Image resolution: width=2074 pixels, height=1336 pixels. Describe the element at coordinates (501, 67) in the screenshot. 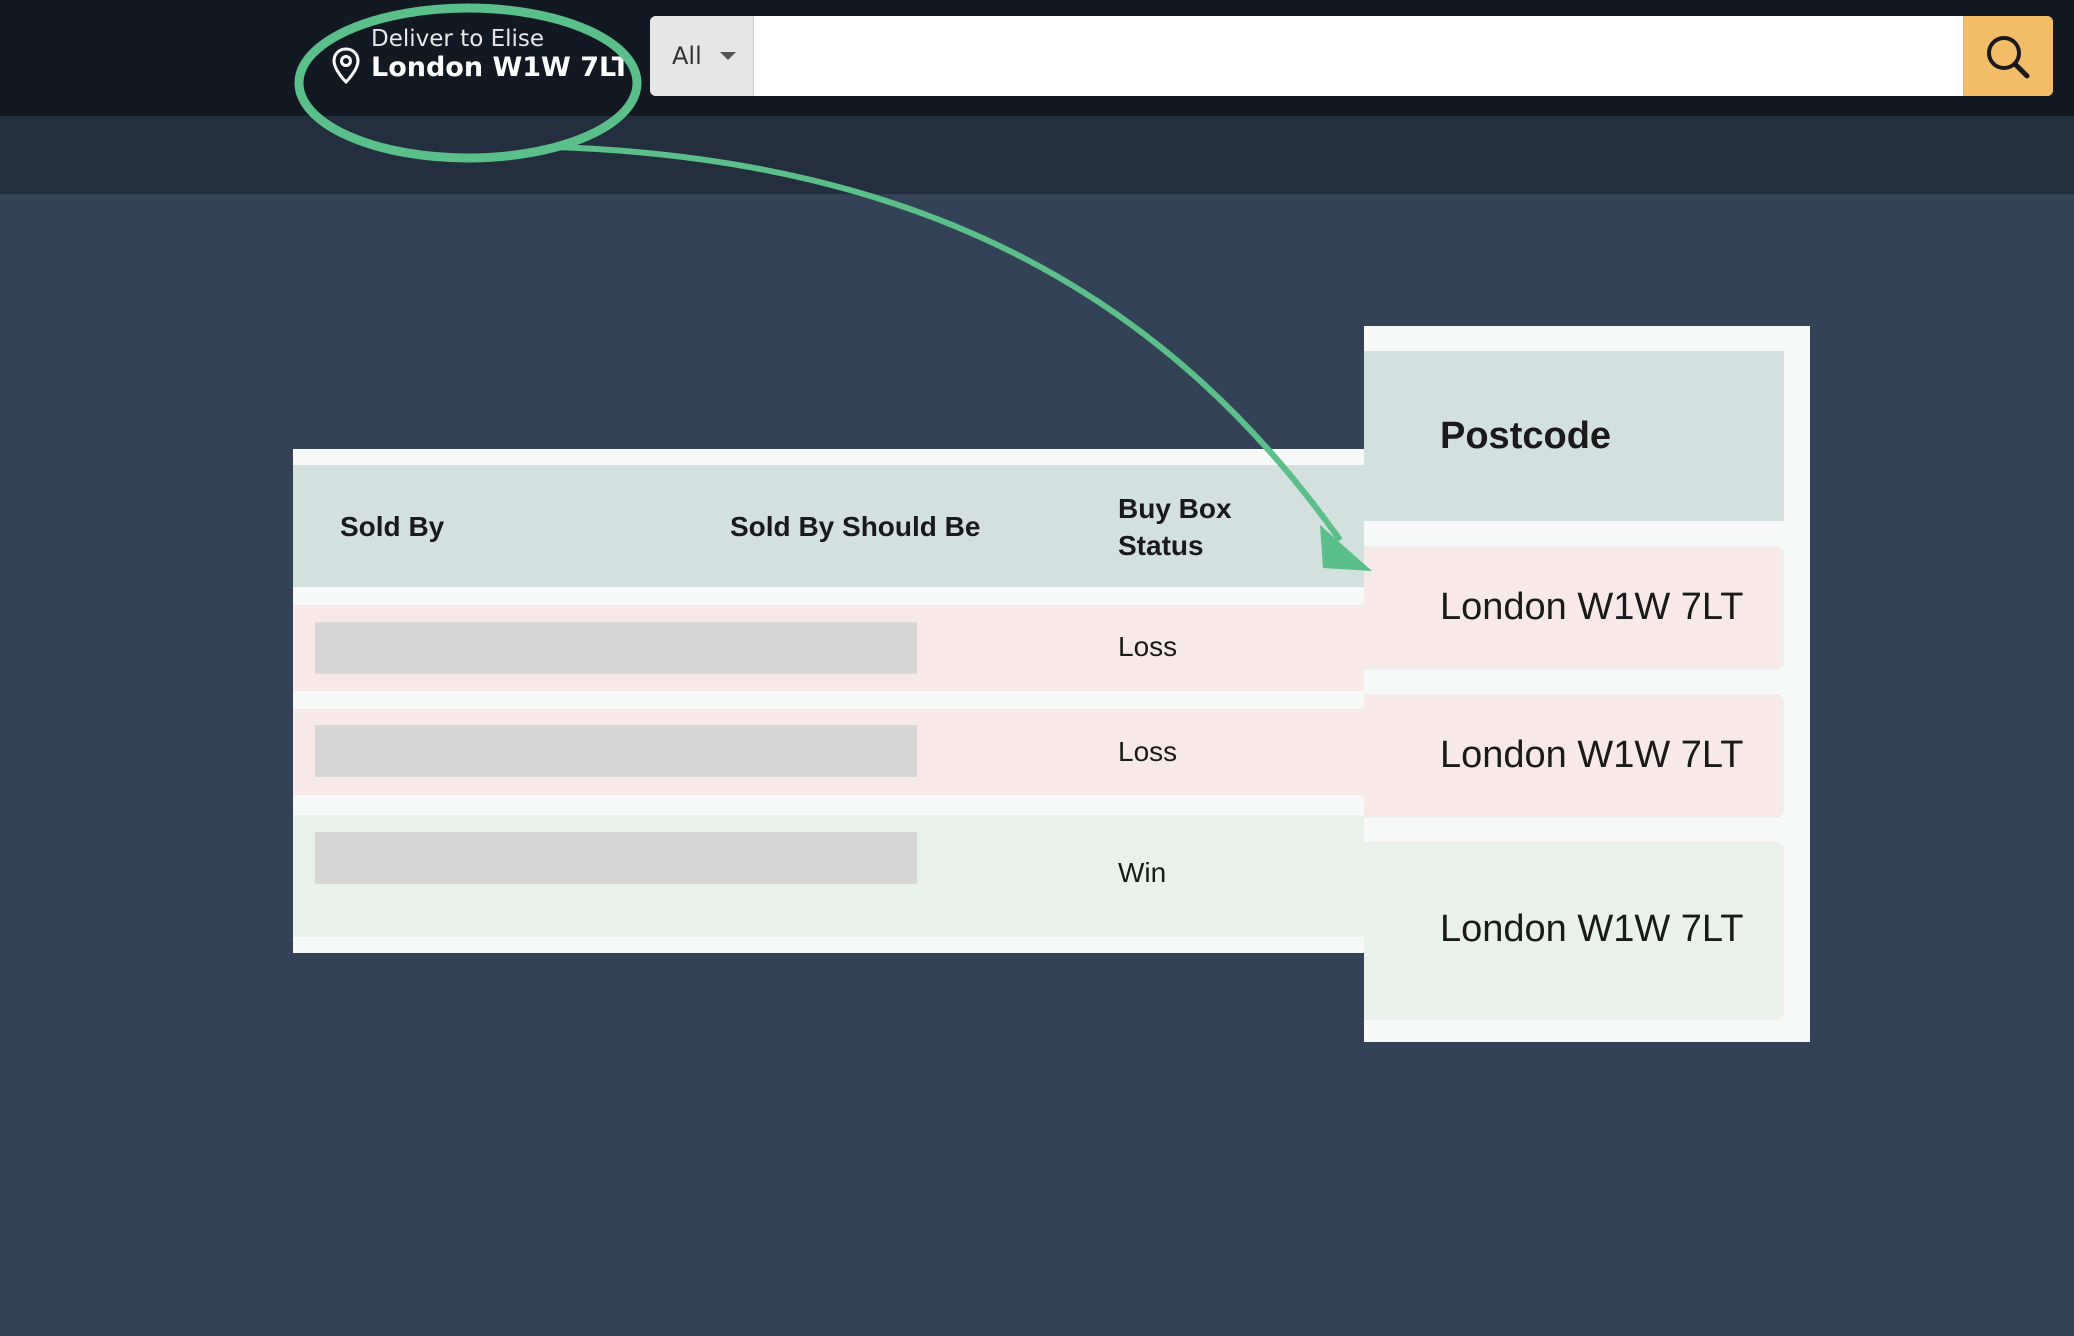

I see `deliver-location: London W1W 7LT` at that location.